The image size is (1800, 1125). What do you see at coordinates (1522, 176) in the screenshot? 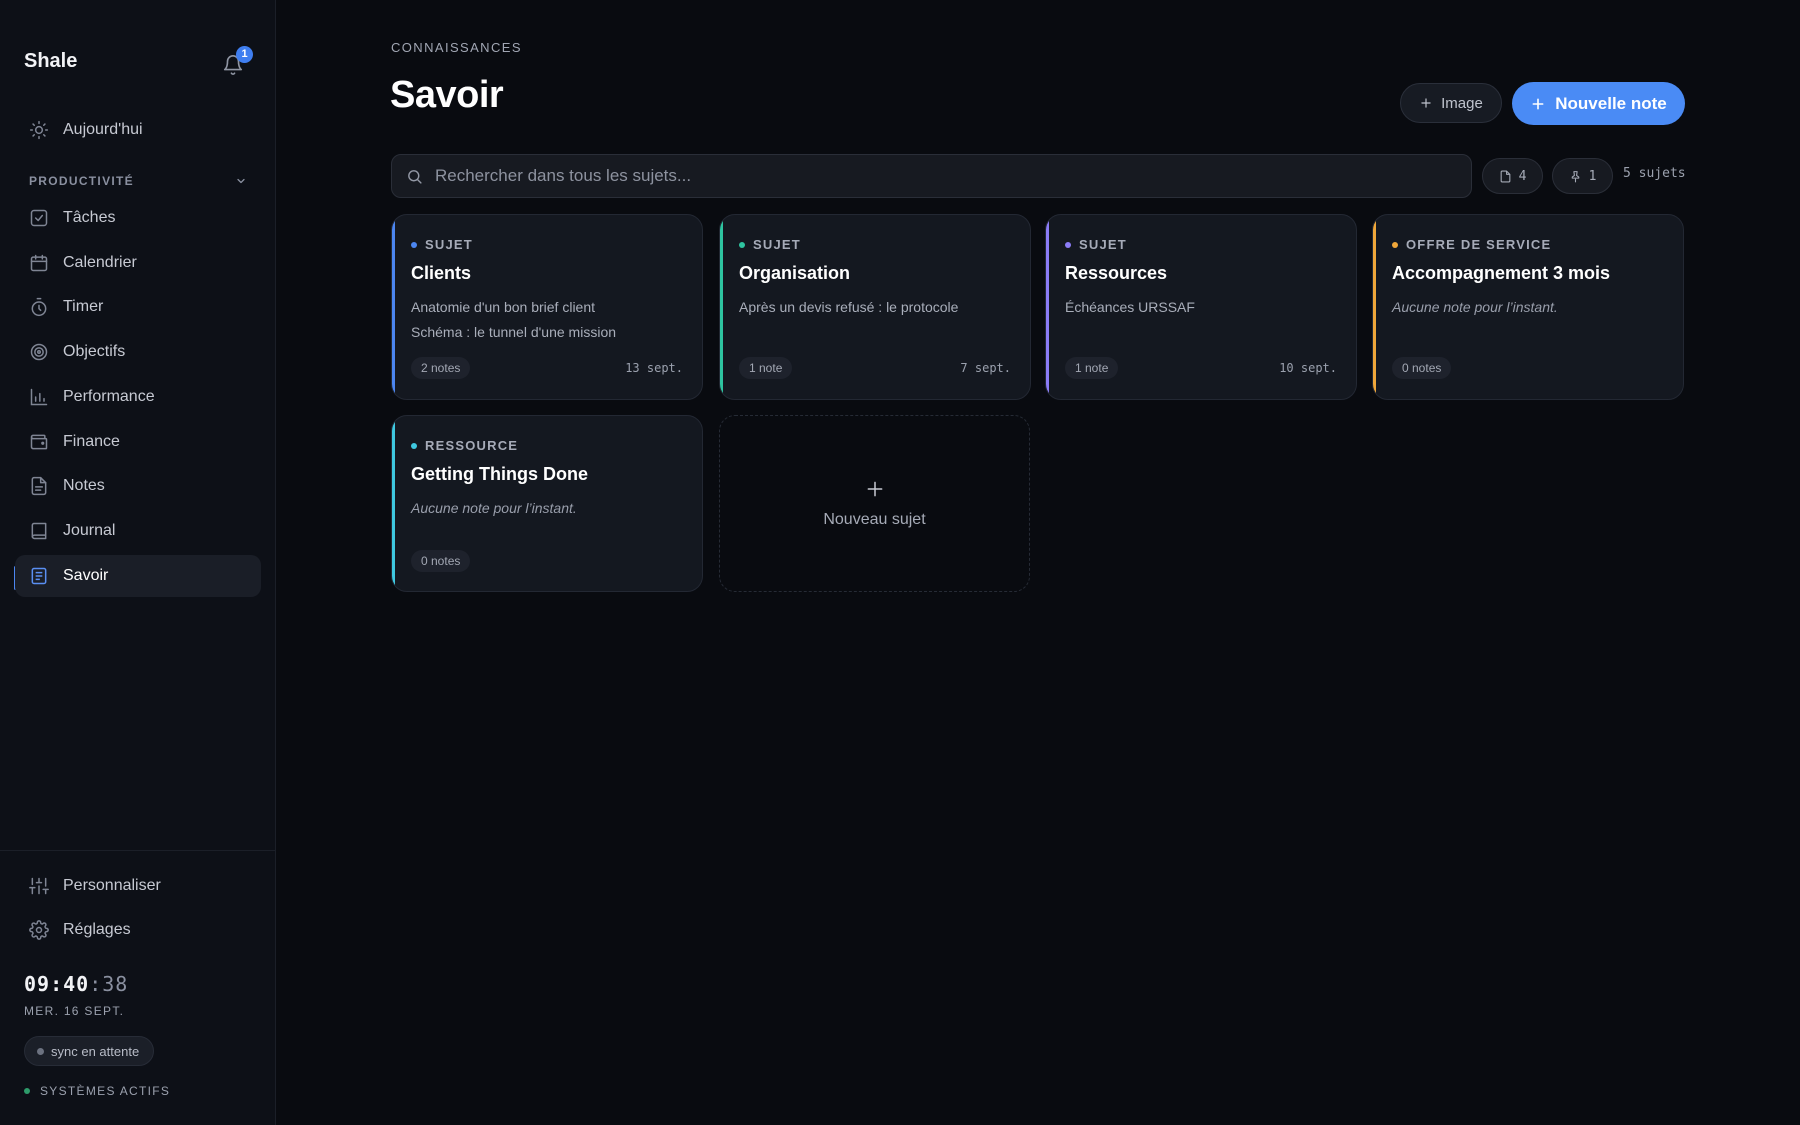
I see `notes-count: 4` at bounding box center [1522, 176].